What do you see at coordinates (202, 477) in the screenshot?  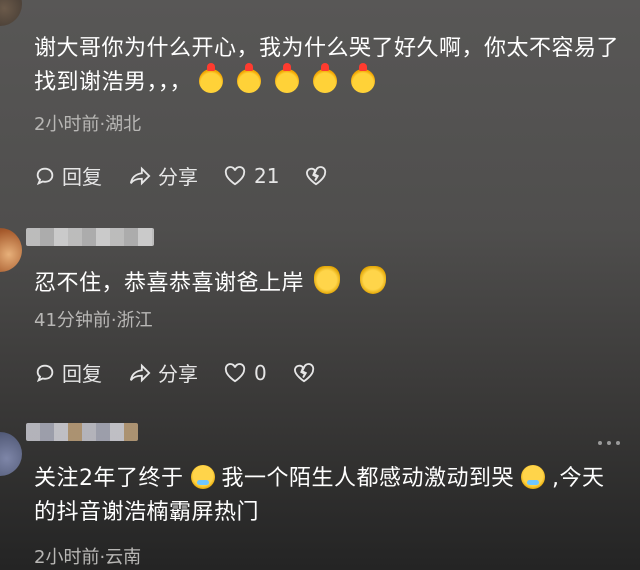 I see `cry-emoji` at bounding box center [202, 477].